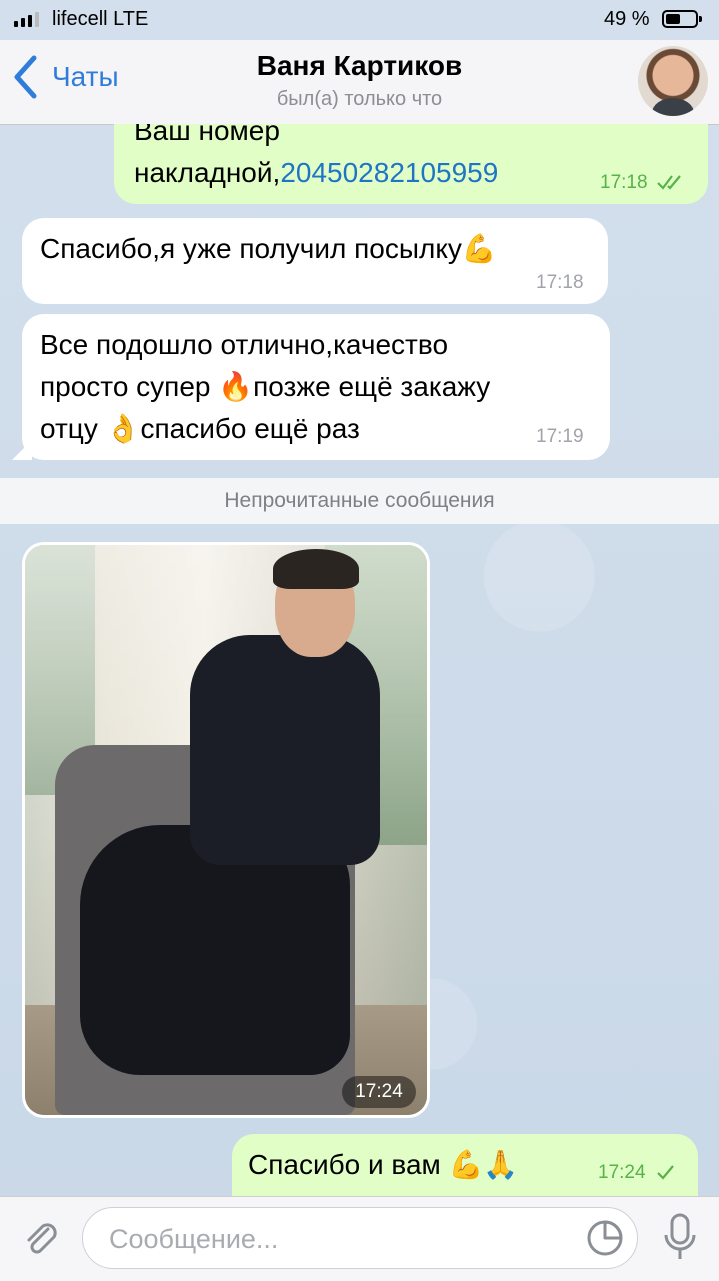  What do you see at coordinates (605, 1238) in the screenshot?
I see `sticker-icon` at bounding box center [605, 1238].